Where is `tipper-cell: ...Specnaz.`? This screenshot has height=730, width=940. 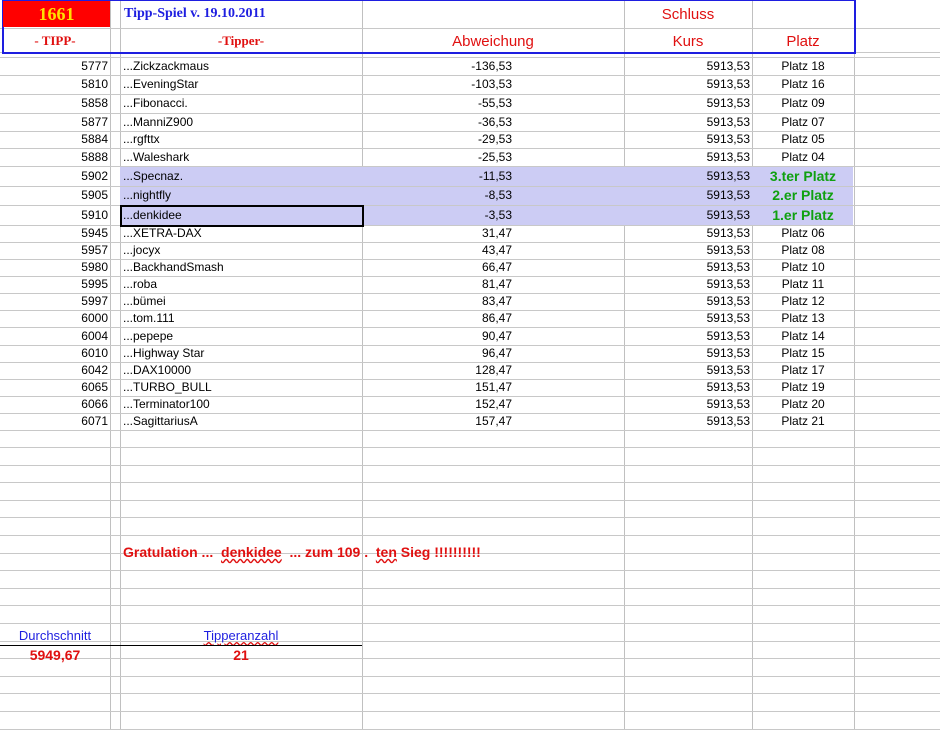 tipper-cell: ...Specnaz. is located at coordinates (242, 176).